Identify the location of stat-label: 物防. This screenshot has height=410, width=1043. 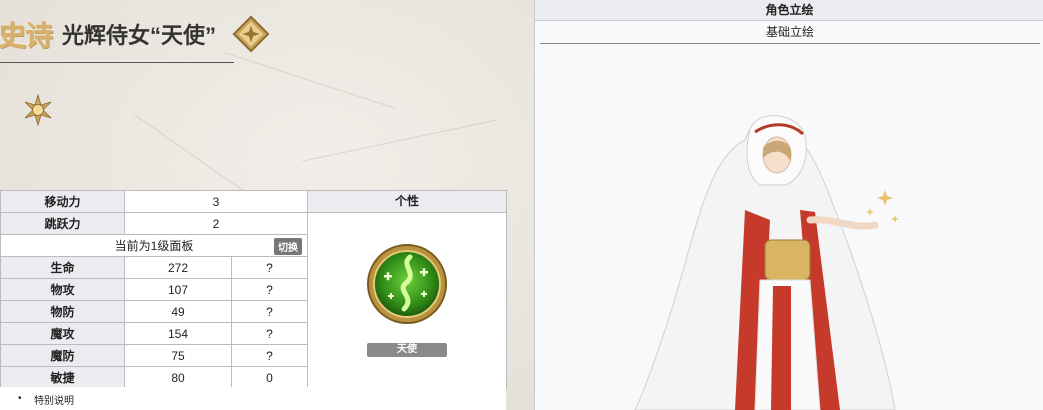
(62, 311).